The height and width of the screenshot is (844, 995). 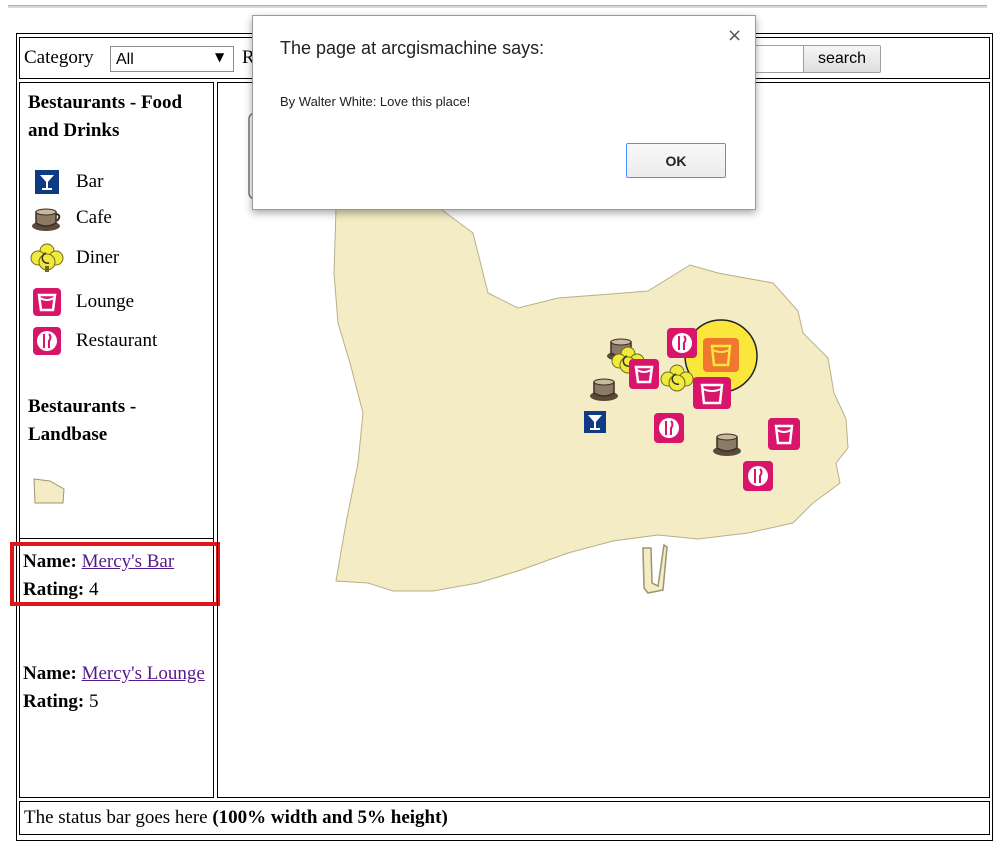 What do you see at coordinates (49, 493) in the screenshot?
I see `landbase-swatch-icon` at bounding box center [49, 493].